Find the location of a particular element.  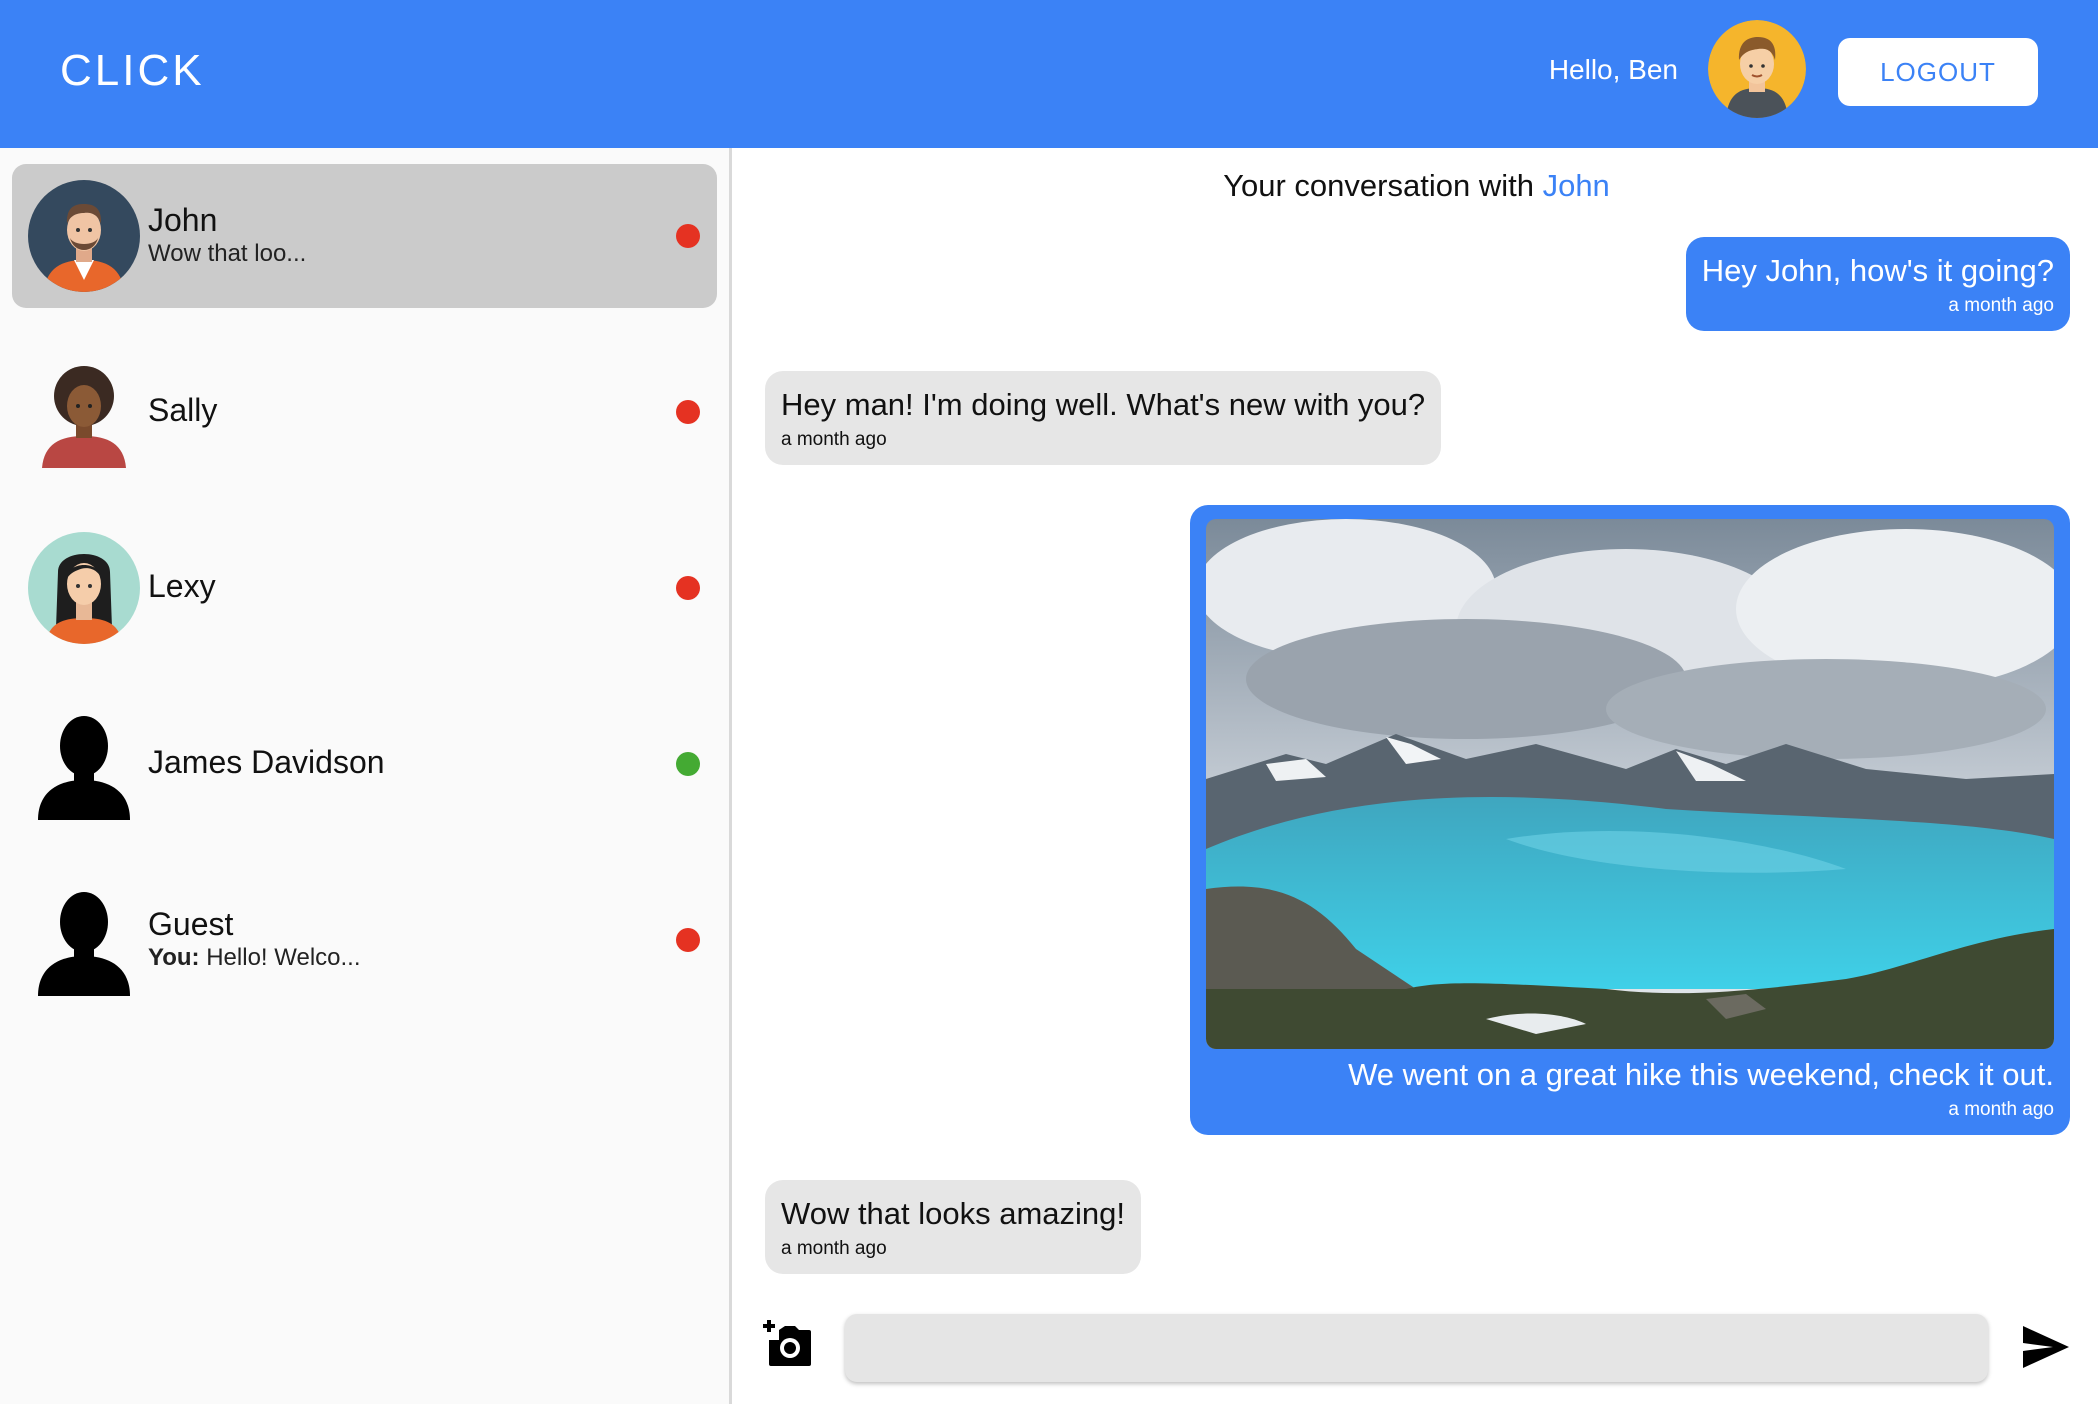

conversation-title: Your conversation with John is located at coordinates (1416, 186).